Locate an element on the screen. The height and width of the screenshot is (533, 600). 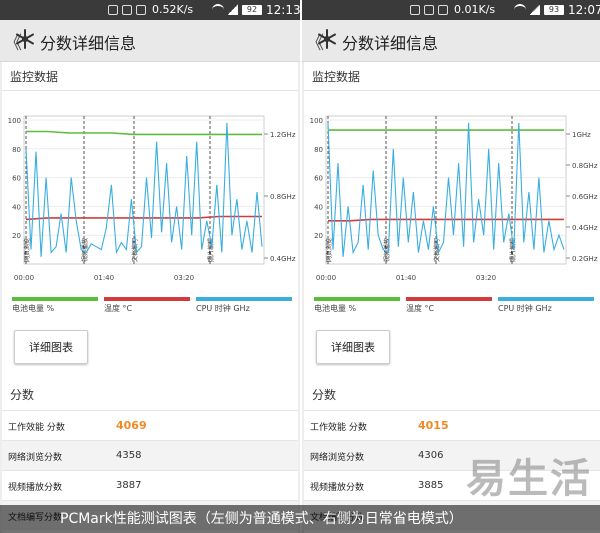
status-bar: 0.01K/s 93 12:07 is located at coordinates (451, 10).